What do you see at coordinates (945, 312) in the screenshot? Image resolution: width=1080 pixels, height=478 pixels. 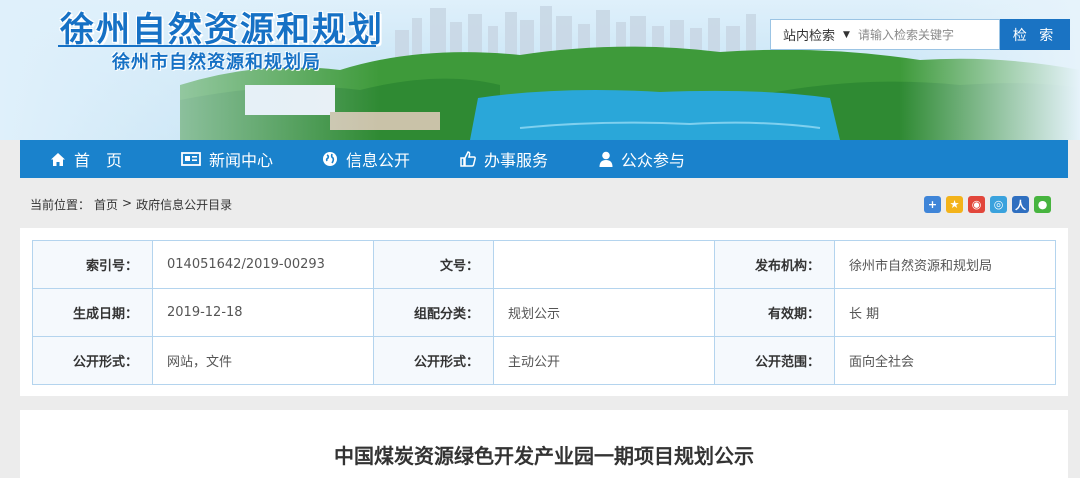 I see `validity-value: 长 期` at bounding box center [945, 312].